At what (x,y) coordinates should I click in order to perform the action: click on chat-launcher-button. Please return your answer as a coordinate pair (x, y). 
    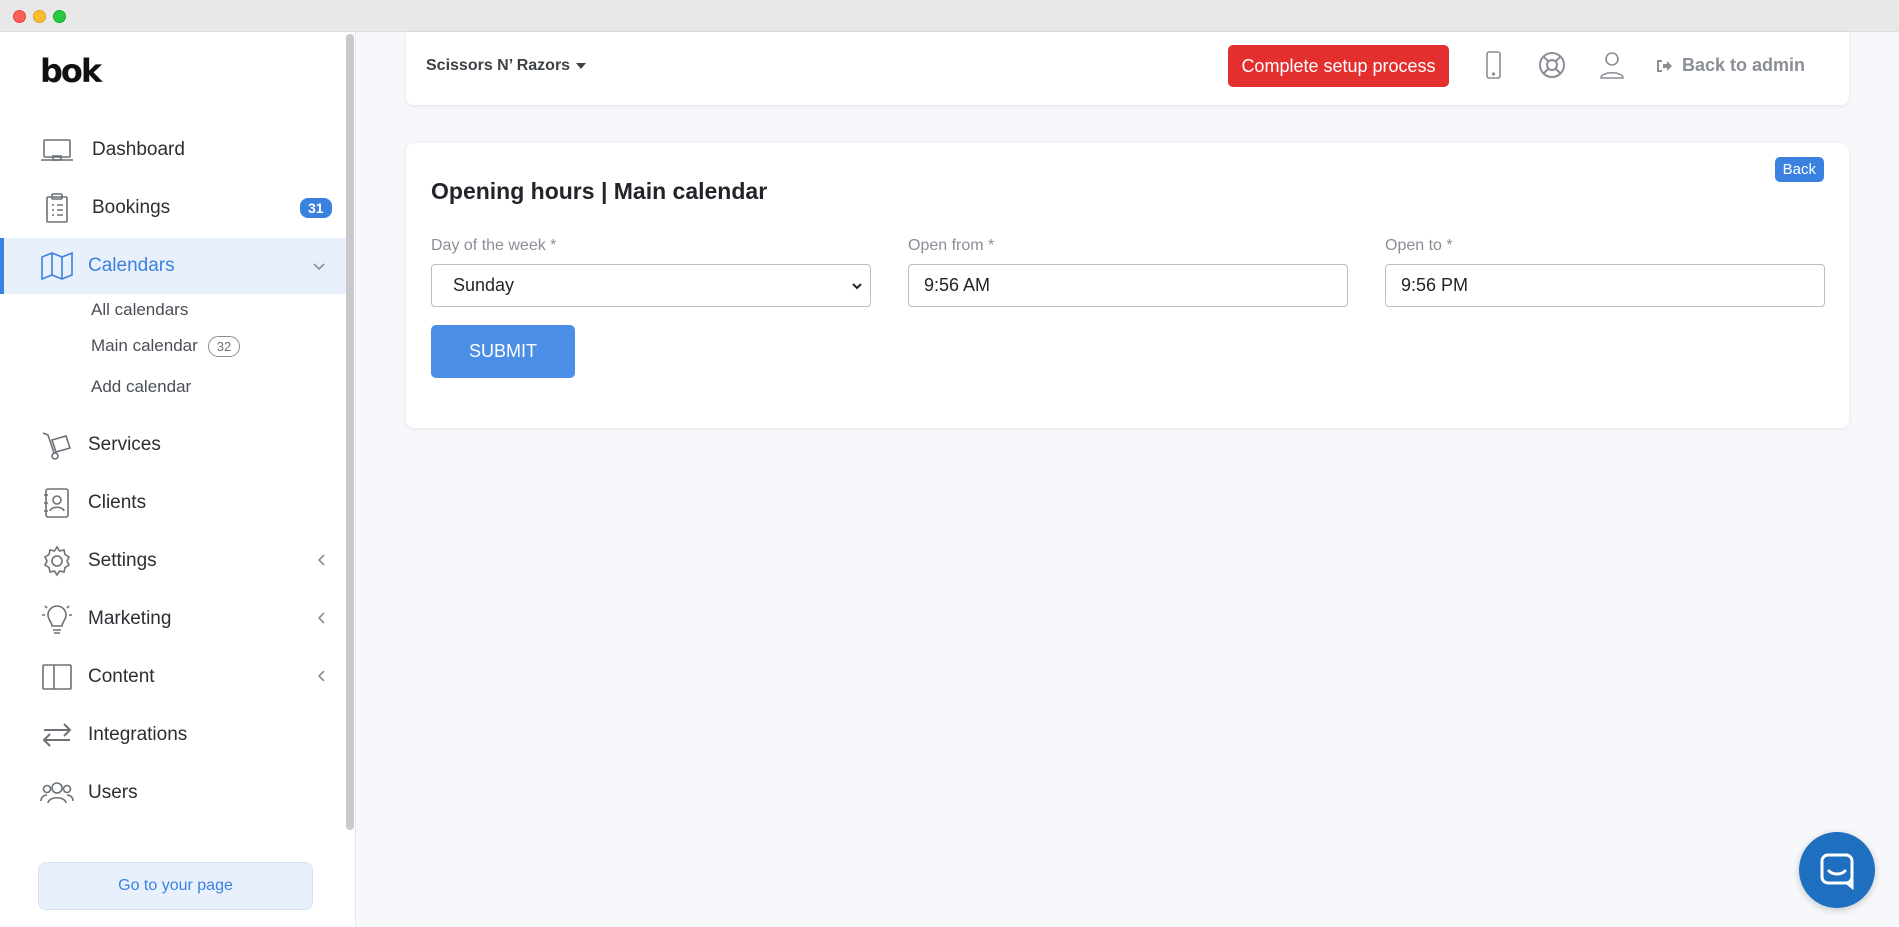
    Looking at the image, I should click on (1837, 870).